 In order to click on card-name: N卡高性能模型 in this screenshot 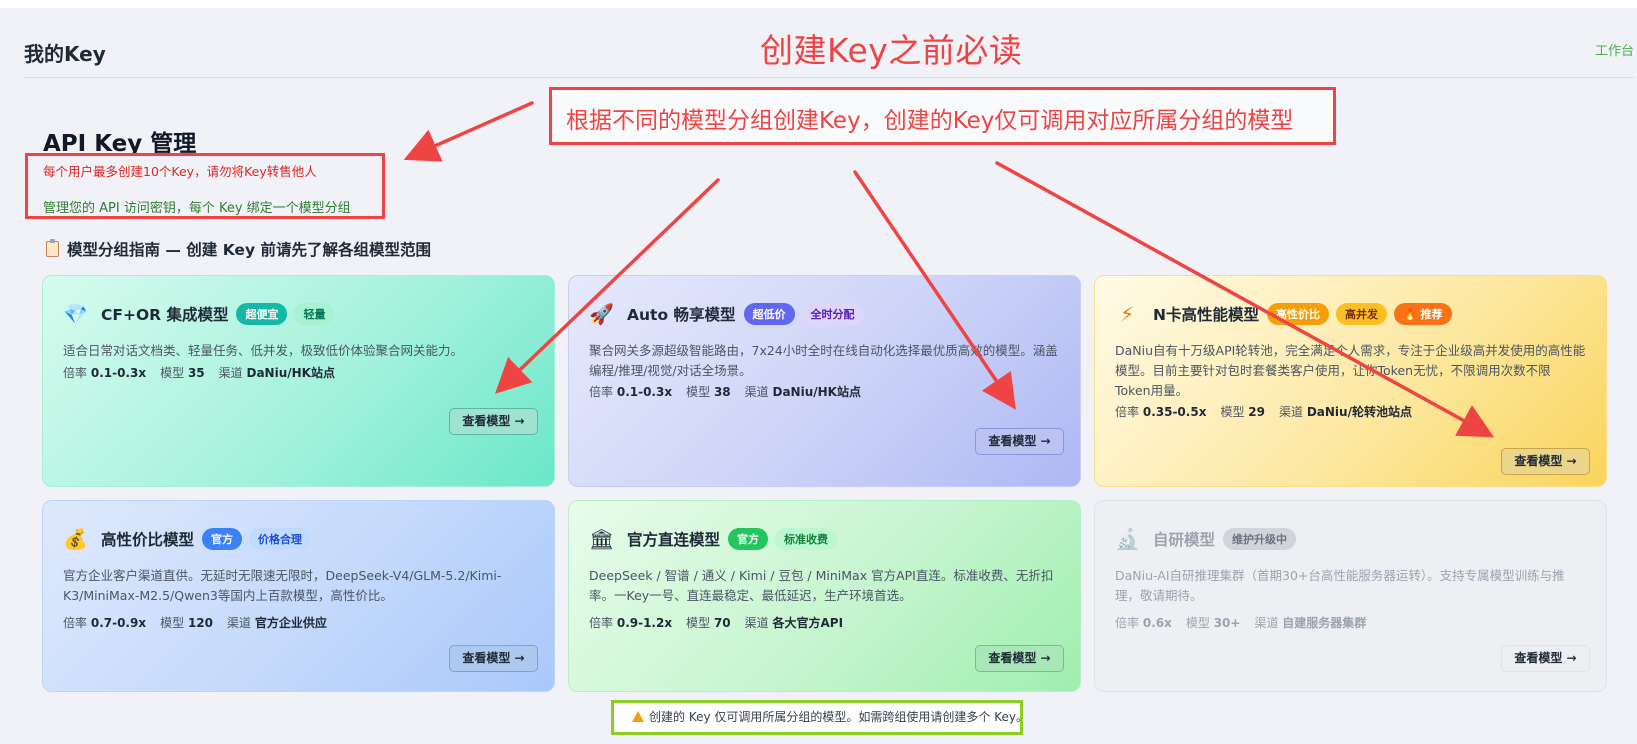, I will do `click(1206, 315)`.